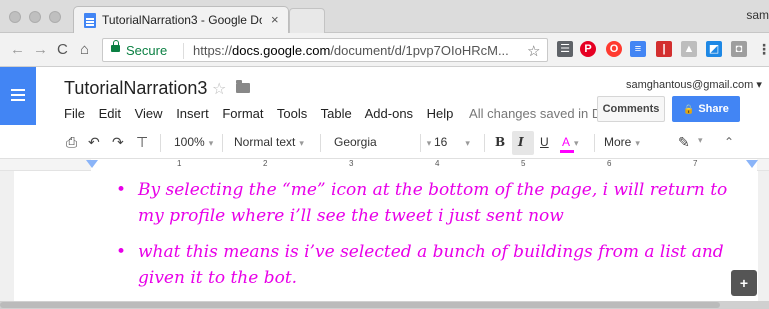 The width and height of the screenshot is (769, 309). Describe the element at coordinates (752, 164) in the screenshot. I see `right-indent-marker` at that location.